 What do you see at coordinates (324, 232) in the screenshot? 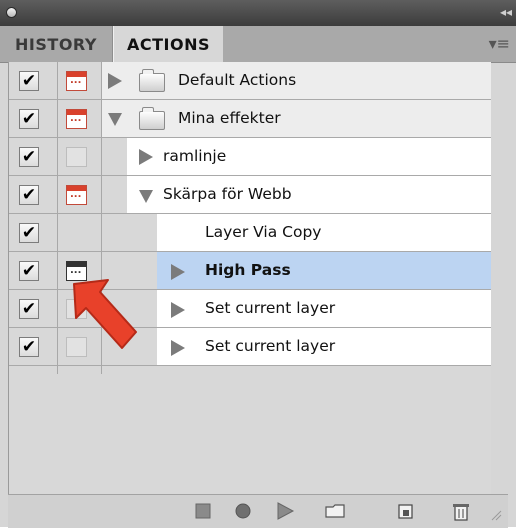
I see `row-content: Layer Via Copy` at bounding box center [324, 232].